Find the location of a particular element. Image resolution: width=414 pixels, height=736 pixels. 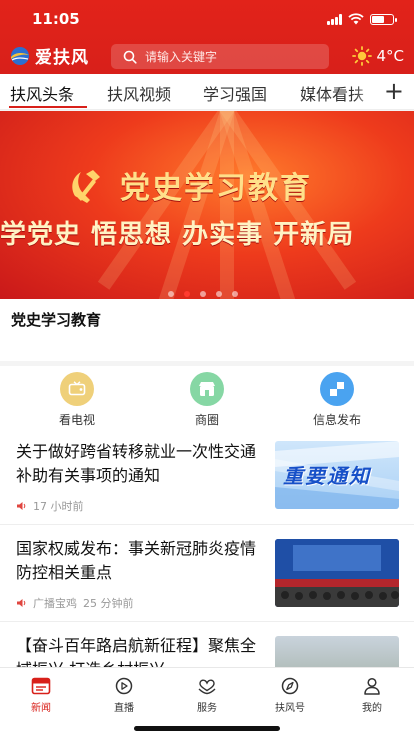

news-thumbnail: 重要通知 is located at coordinates (337, 475).